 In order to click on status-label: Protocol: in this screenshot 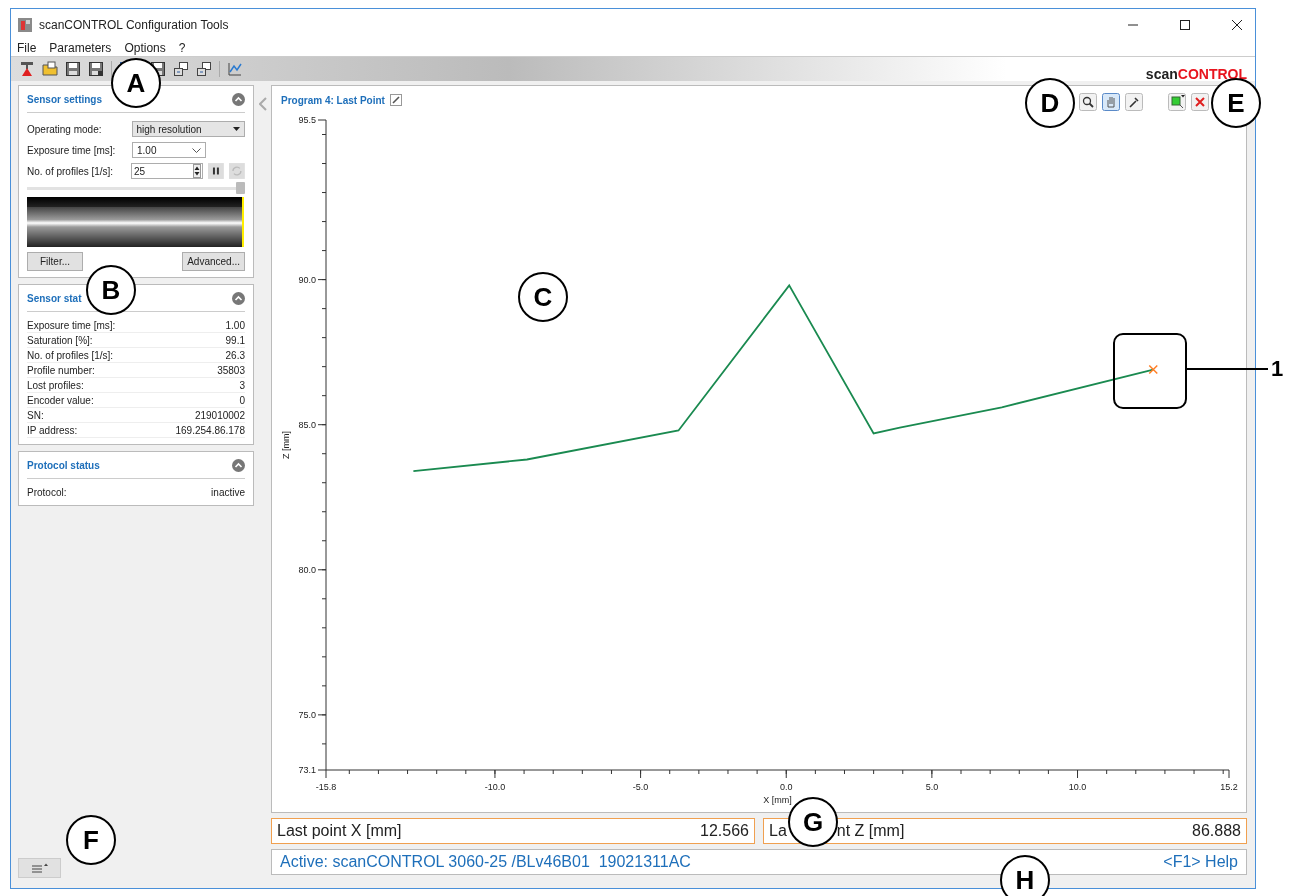, I will do `click(47, 492)`.